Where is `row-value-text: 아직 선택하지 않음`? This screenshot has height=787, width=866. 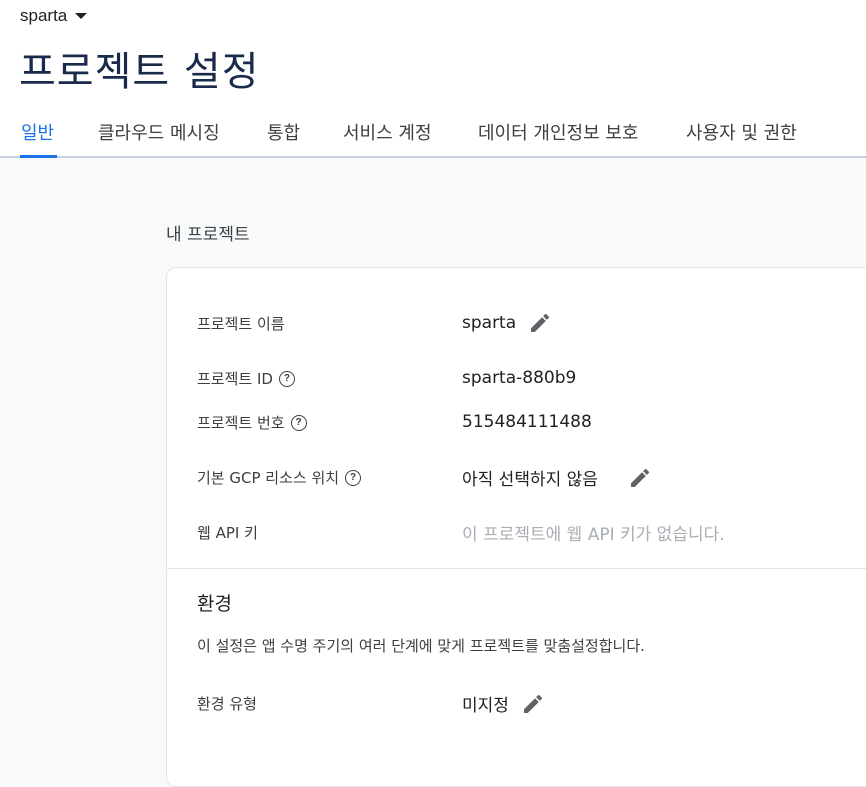 row-value-text: 아직 선택하지 않음 is located at coordinates (530, 480).